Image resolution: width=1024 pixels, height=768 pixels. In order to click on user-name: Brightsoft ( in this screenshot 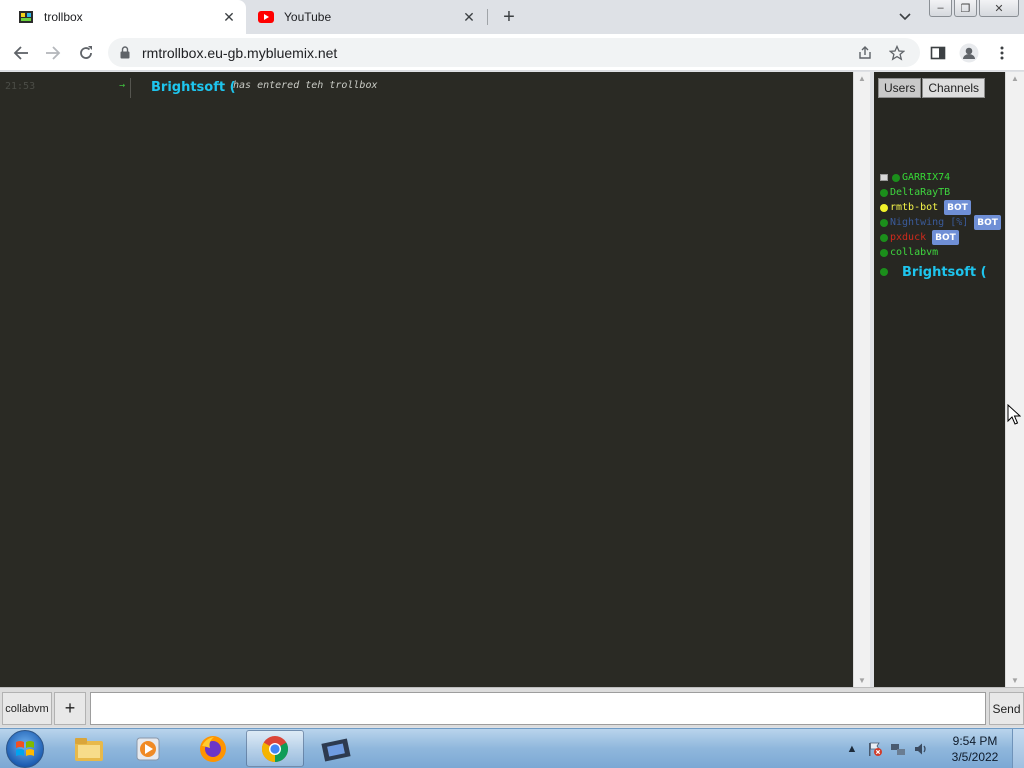, I will do `click(944, 272)`.